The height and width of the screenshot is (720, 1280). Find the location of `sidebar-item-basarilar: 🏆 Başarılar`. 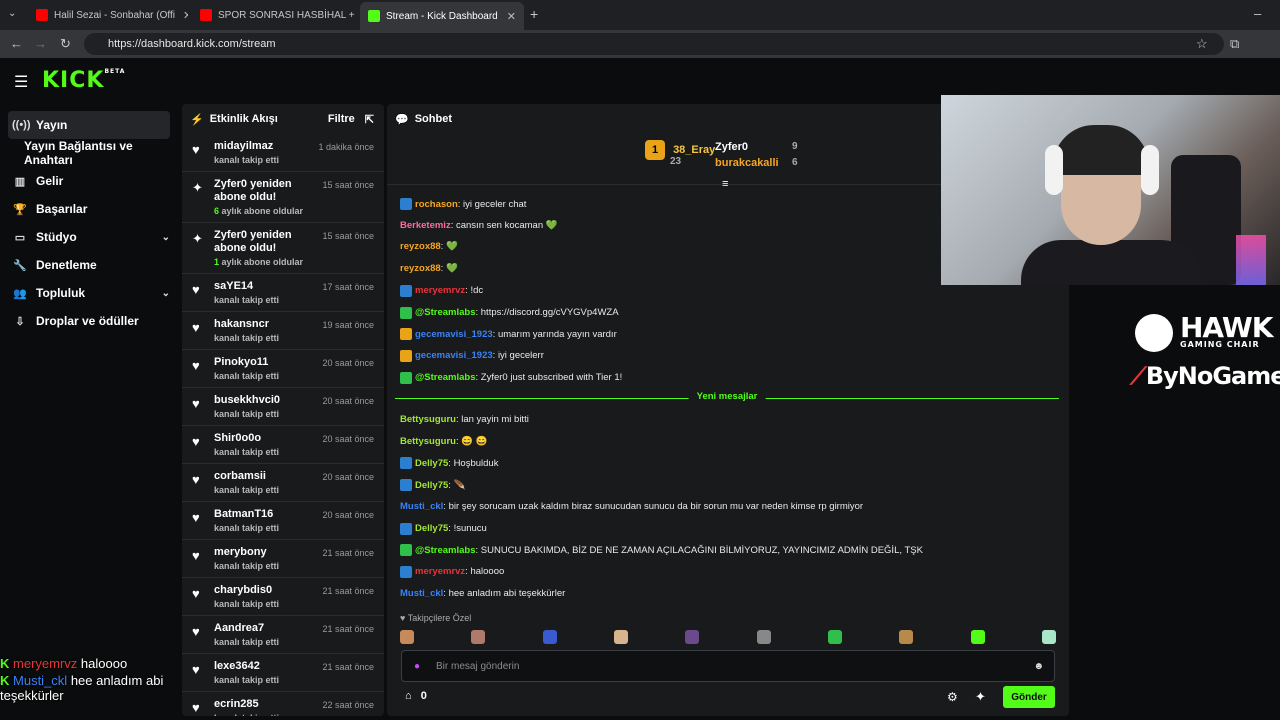

sidebar-item-basarilar: 🏆 Başarılar is located at coordinates (89, 209).